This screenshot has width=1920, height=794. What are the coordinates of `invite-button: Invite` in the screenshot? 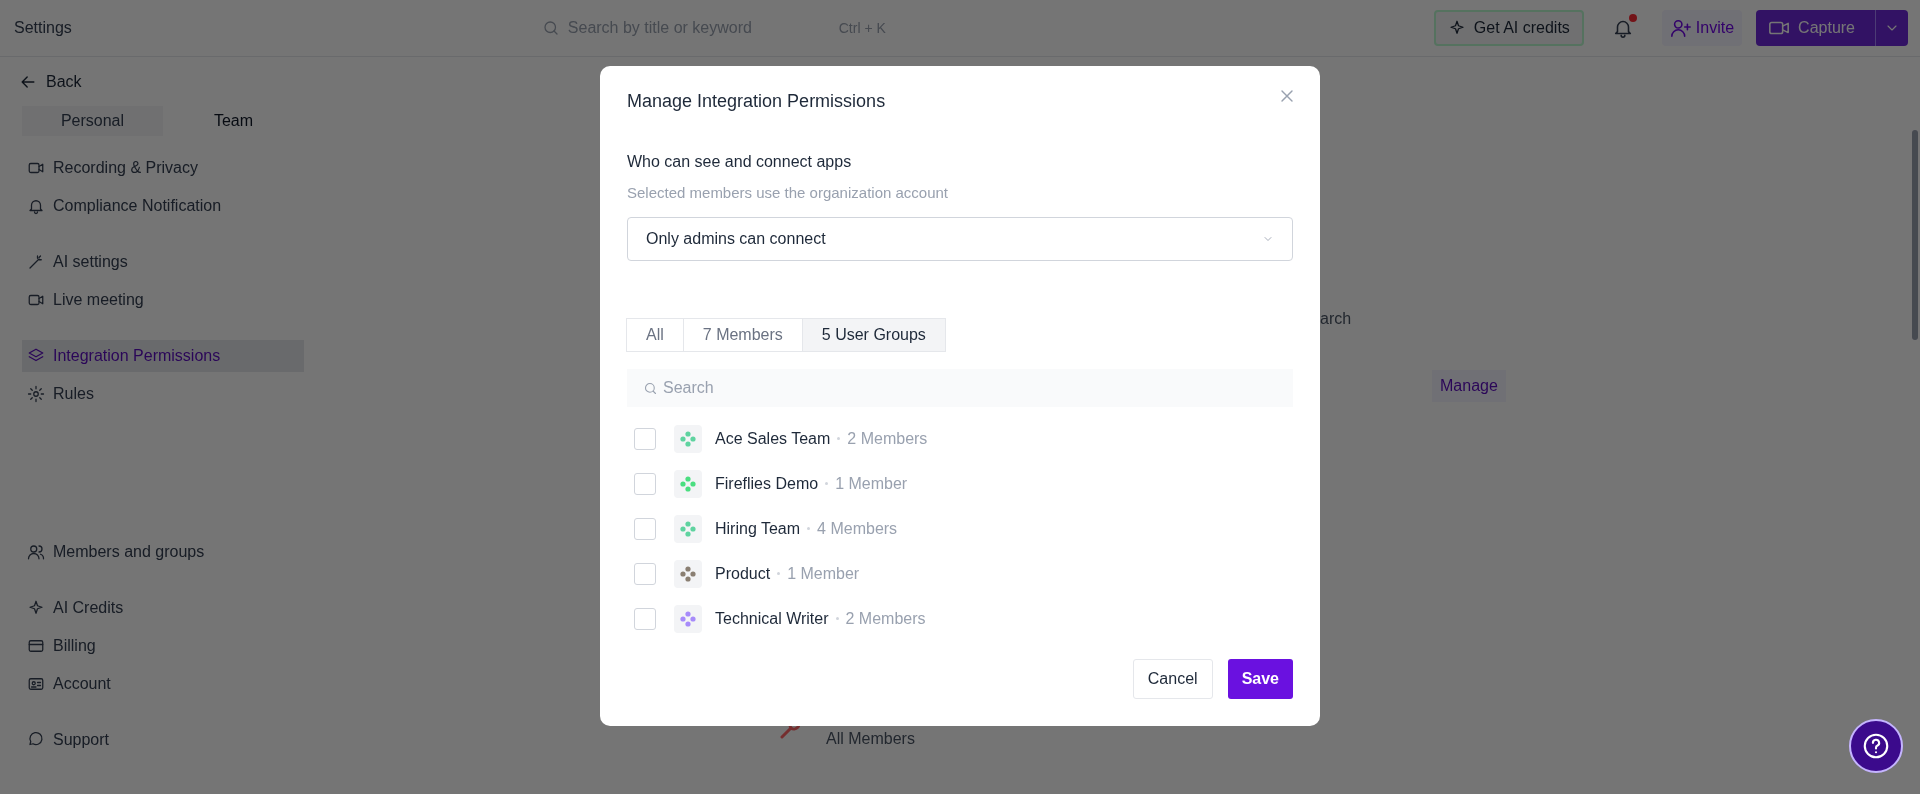 It's located at (1702, 28).